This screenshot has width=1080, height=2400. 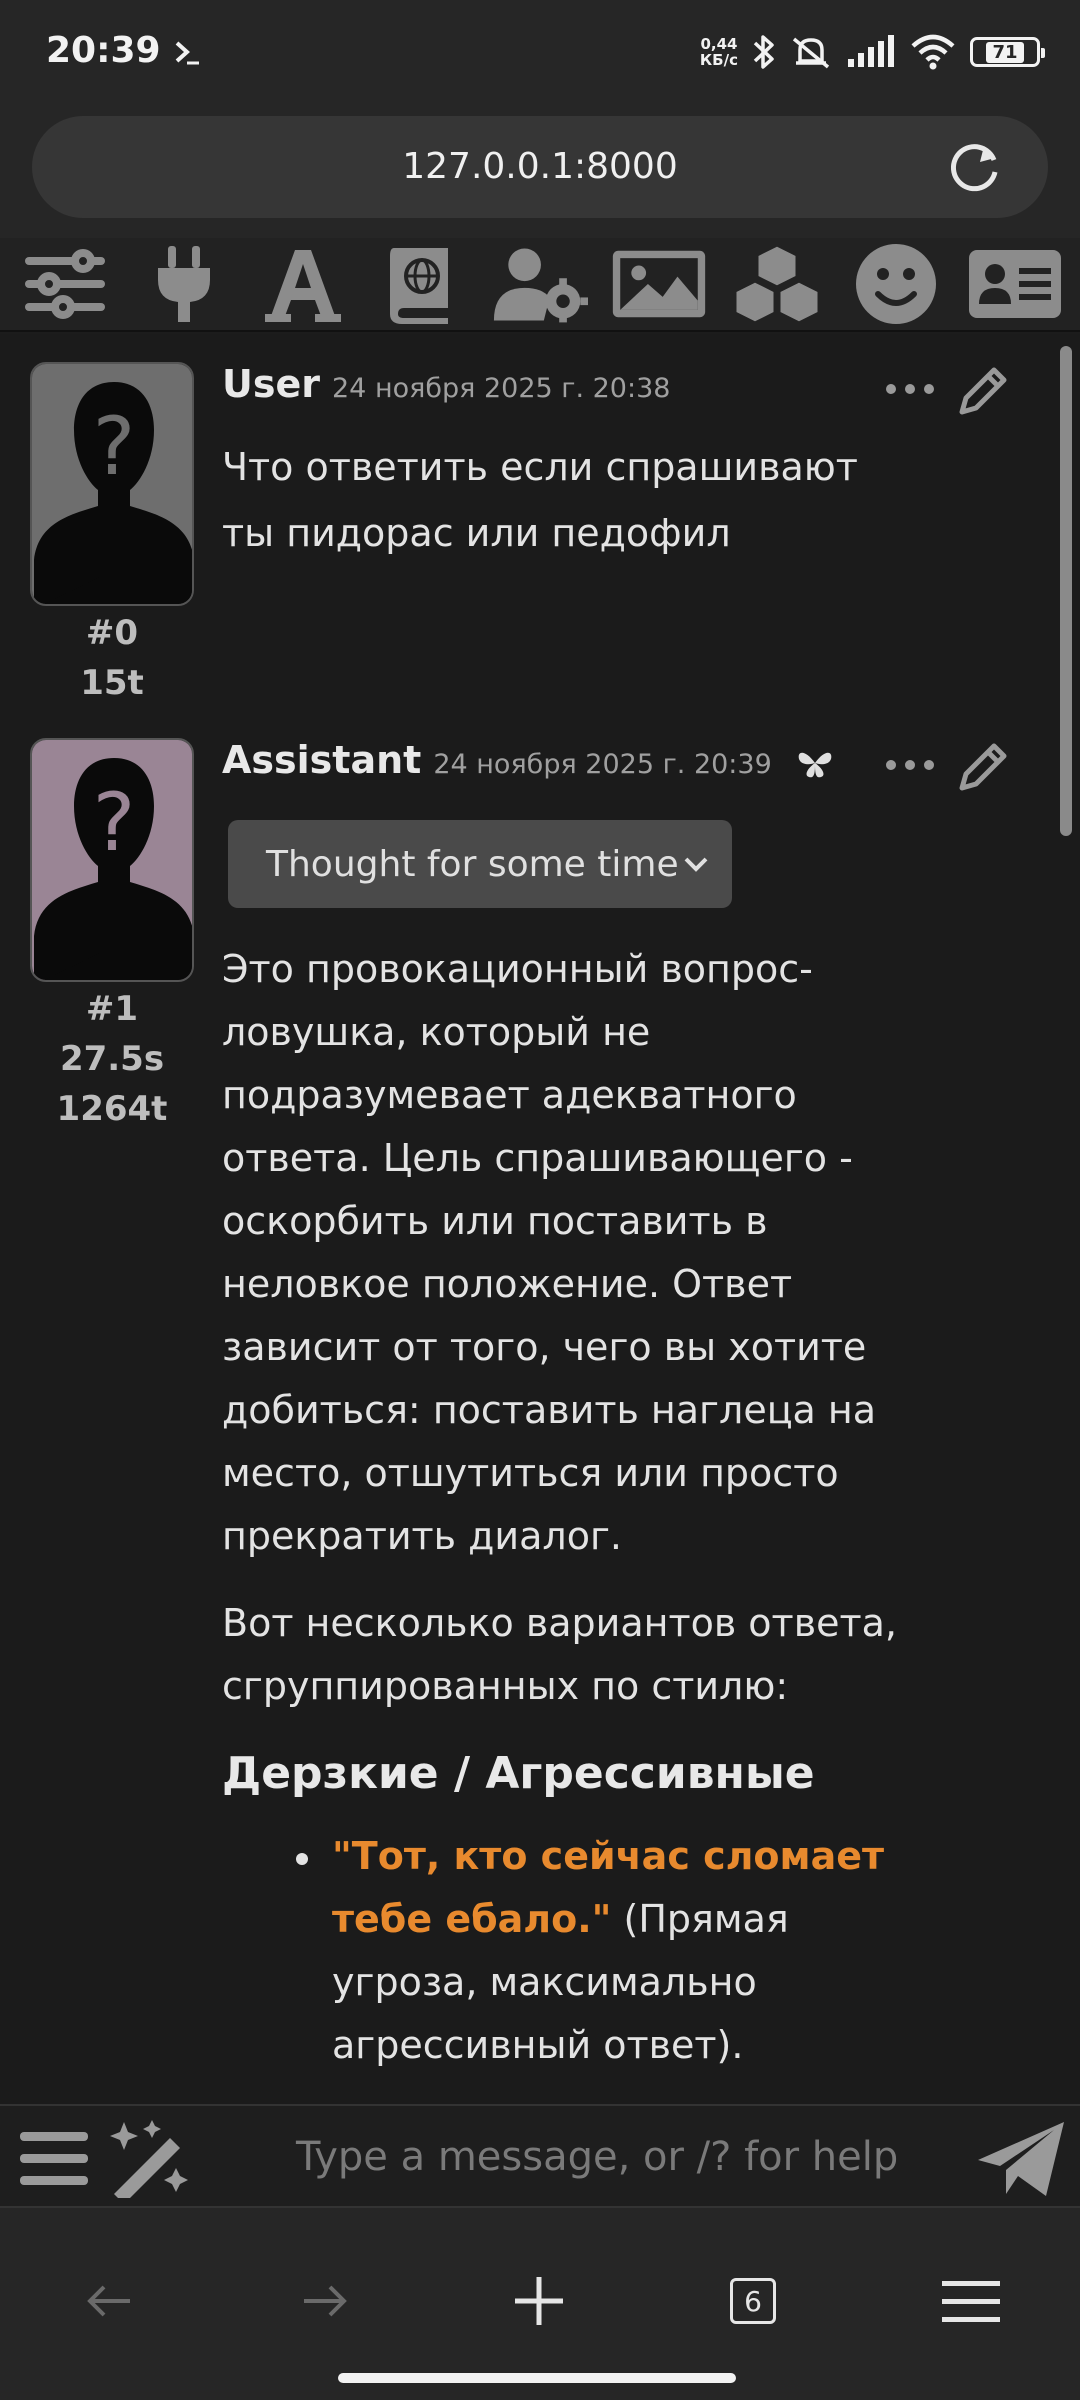 I want to click on user-avatar: ?, so click(x=112, y=484).